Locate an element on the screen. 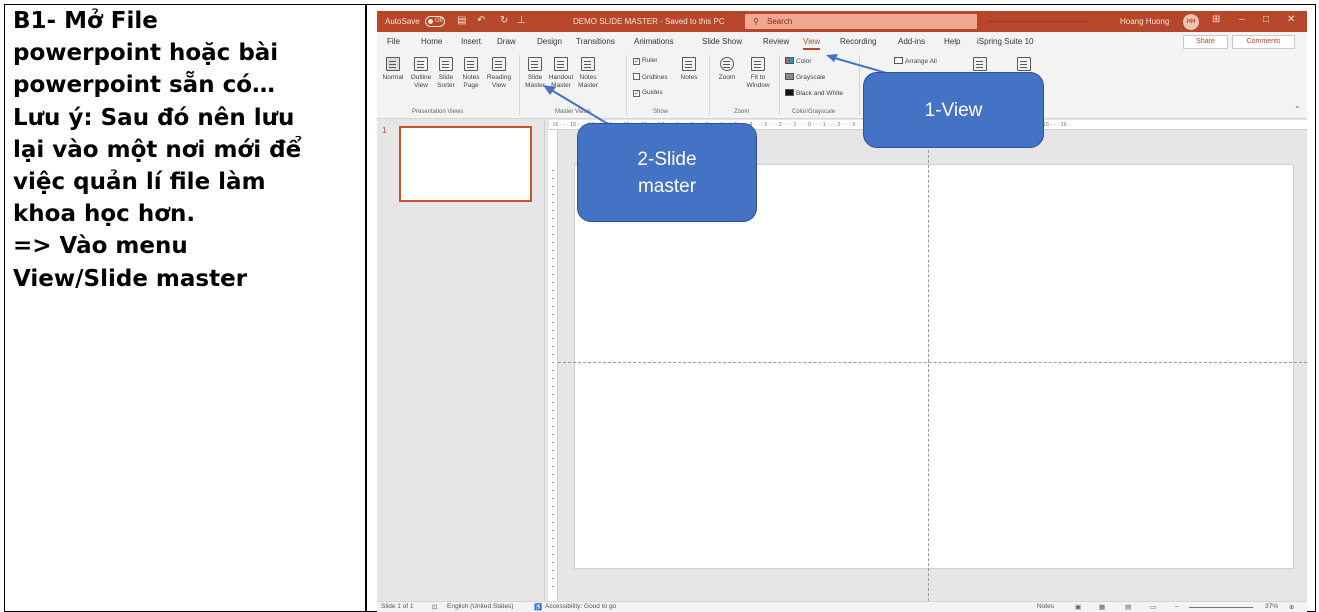  notes-button: Notes is located at coordinates (689, 69).